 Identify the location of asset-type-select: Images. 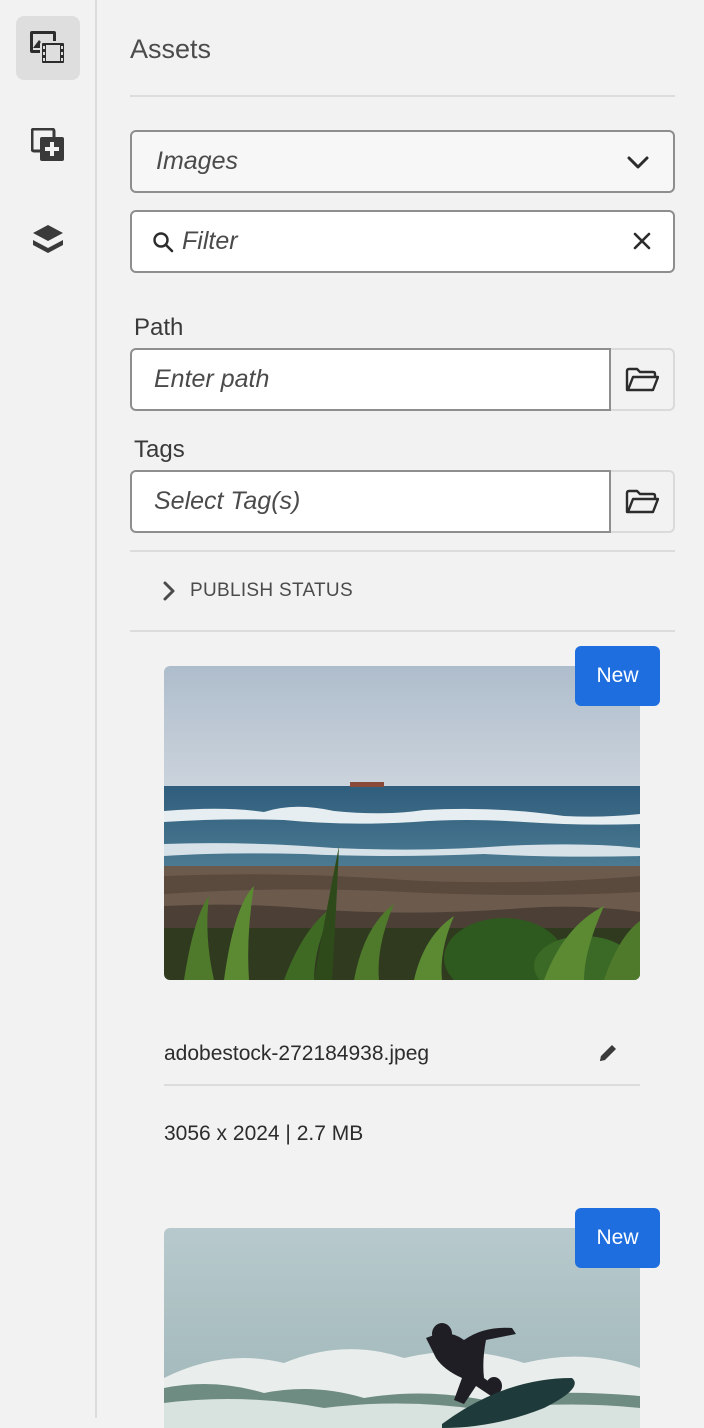
(402, 161).